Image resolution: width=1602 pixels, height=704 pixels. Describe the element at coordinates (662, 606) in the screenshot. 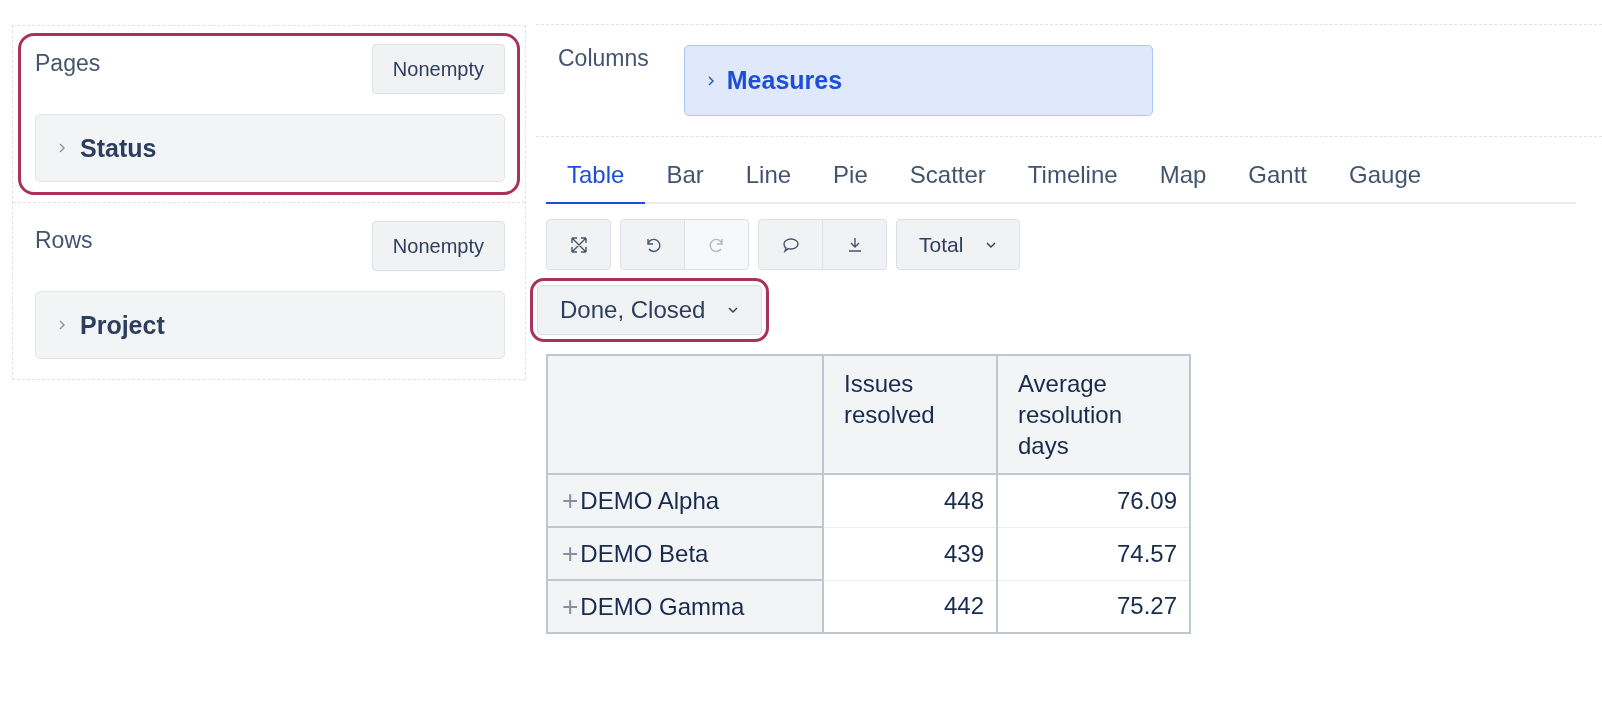

I see `row-header: DEMO Gamma` at that location.